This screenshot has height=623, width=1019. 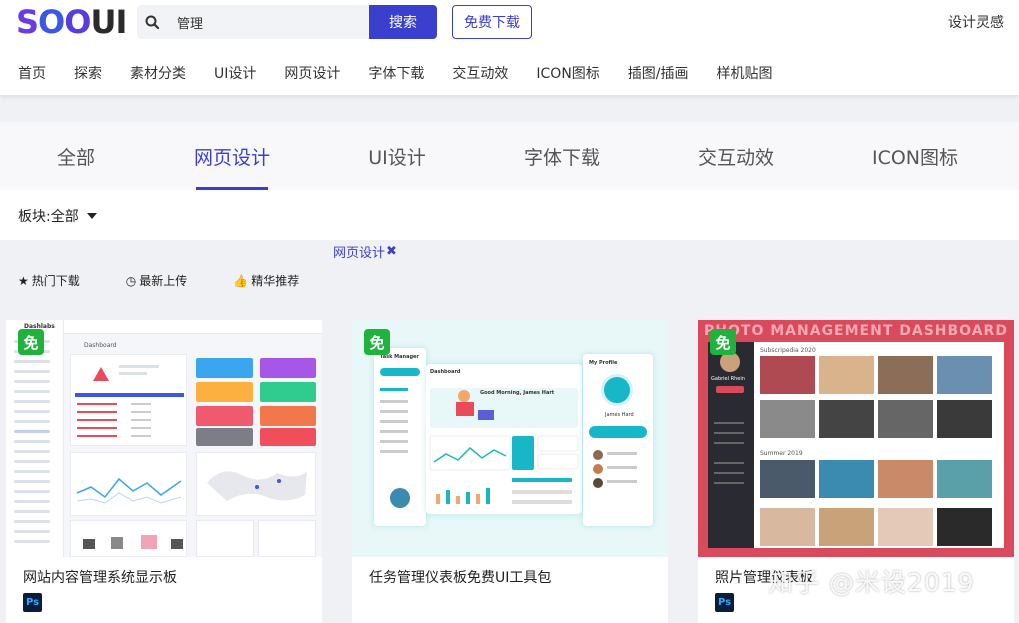 I want to click on board-filter-dropdown: 板块: 全部, so click(x=57, y=216).